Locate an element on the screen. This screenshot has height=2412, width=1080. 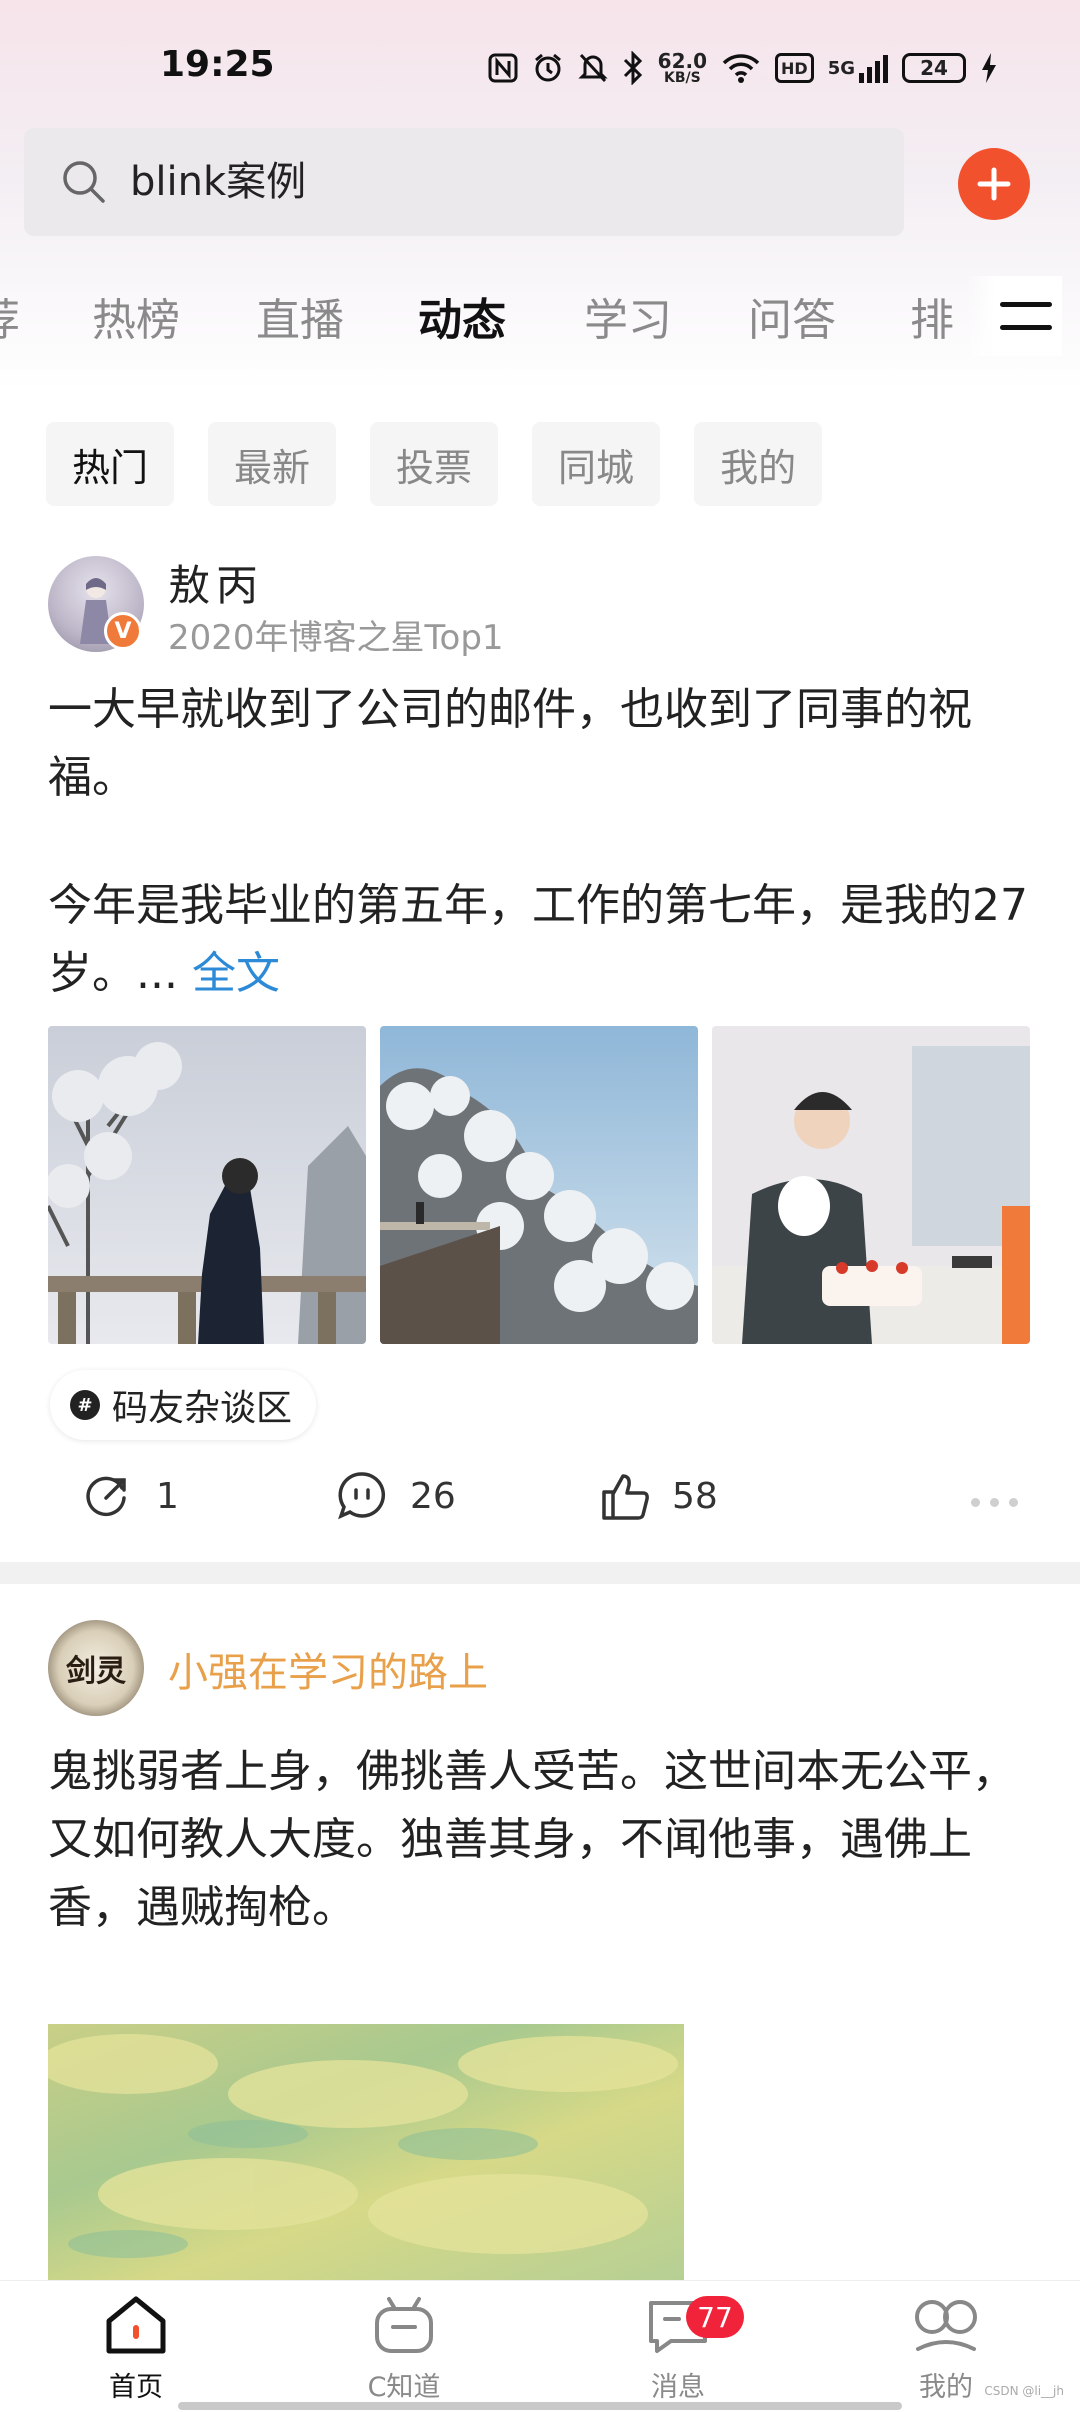
signal-icon: 5G is located at coordinates (858, 68).